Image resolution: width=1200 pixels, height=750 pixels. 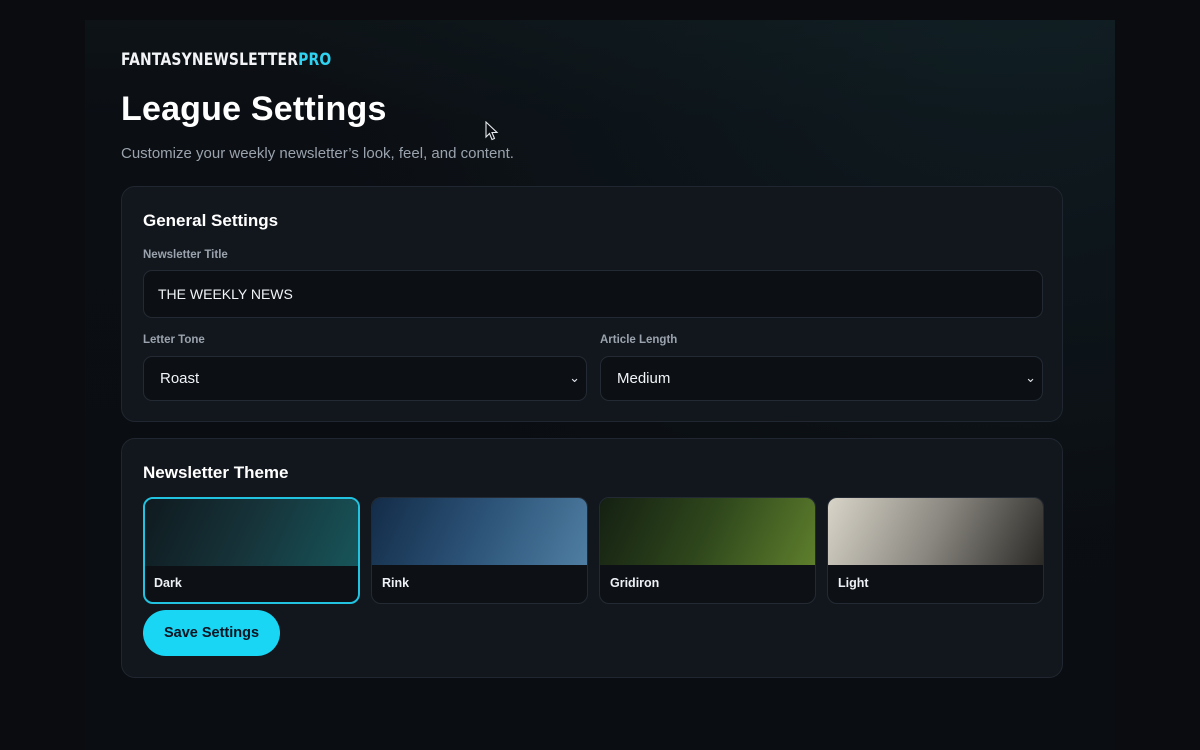 I want to click on save-settings-button: Save Settings, so click(x=211, y=633).